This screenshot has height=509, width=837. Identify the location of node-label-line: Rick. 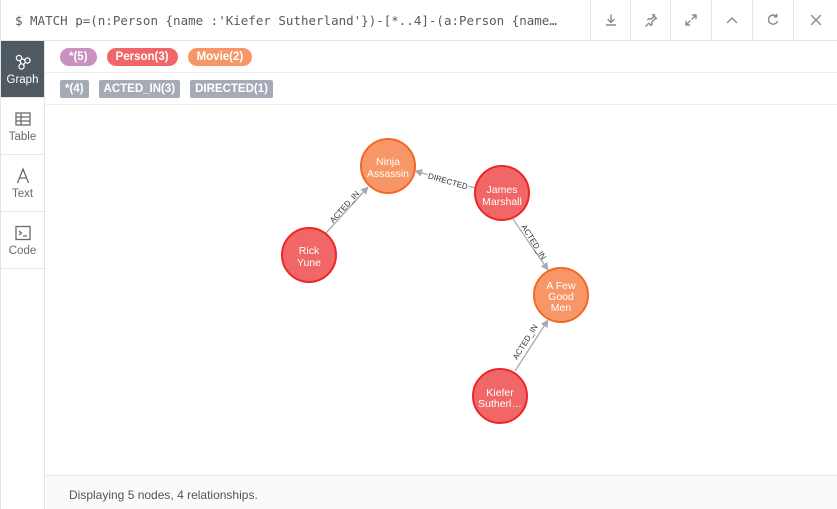
(309, 251).